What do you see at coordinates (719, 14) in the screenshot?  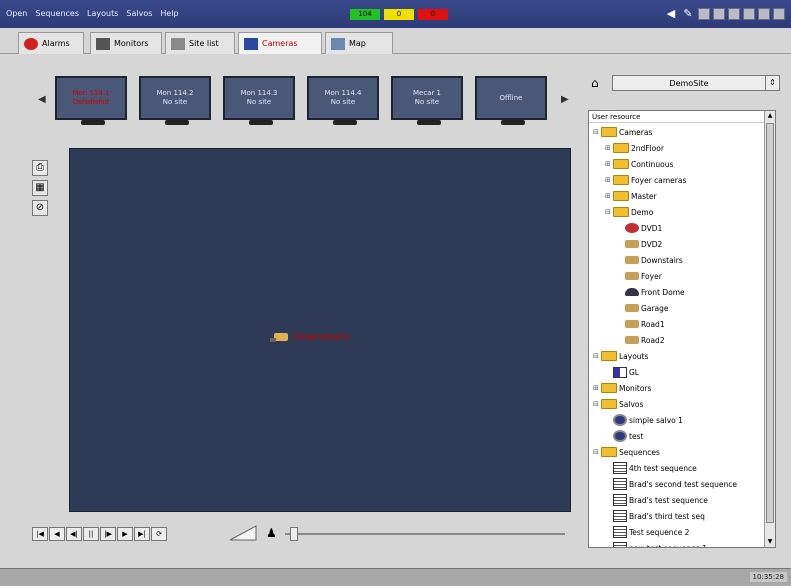 I see `layout-2x2-button` at bounding box center [719, 14].